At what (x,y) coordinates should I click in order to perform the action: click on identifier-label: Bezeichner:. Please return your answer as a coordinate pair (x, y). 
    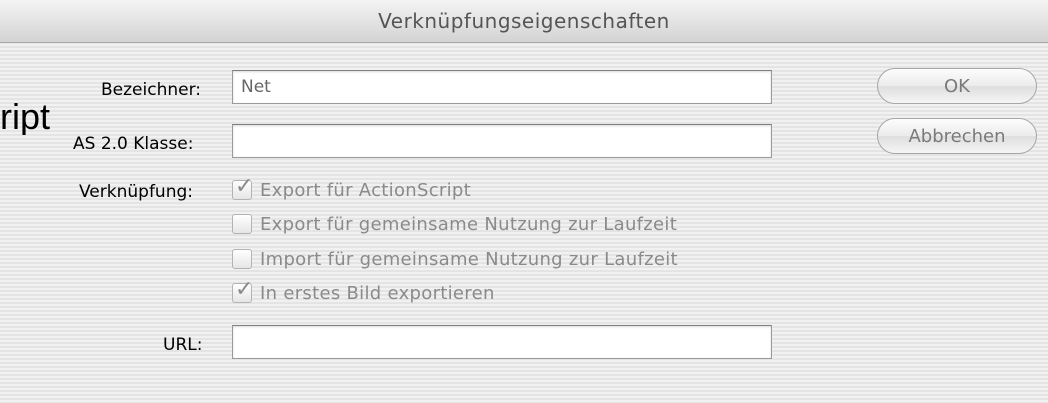
    Looking at the image, I should click on (151, 90).